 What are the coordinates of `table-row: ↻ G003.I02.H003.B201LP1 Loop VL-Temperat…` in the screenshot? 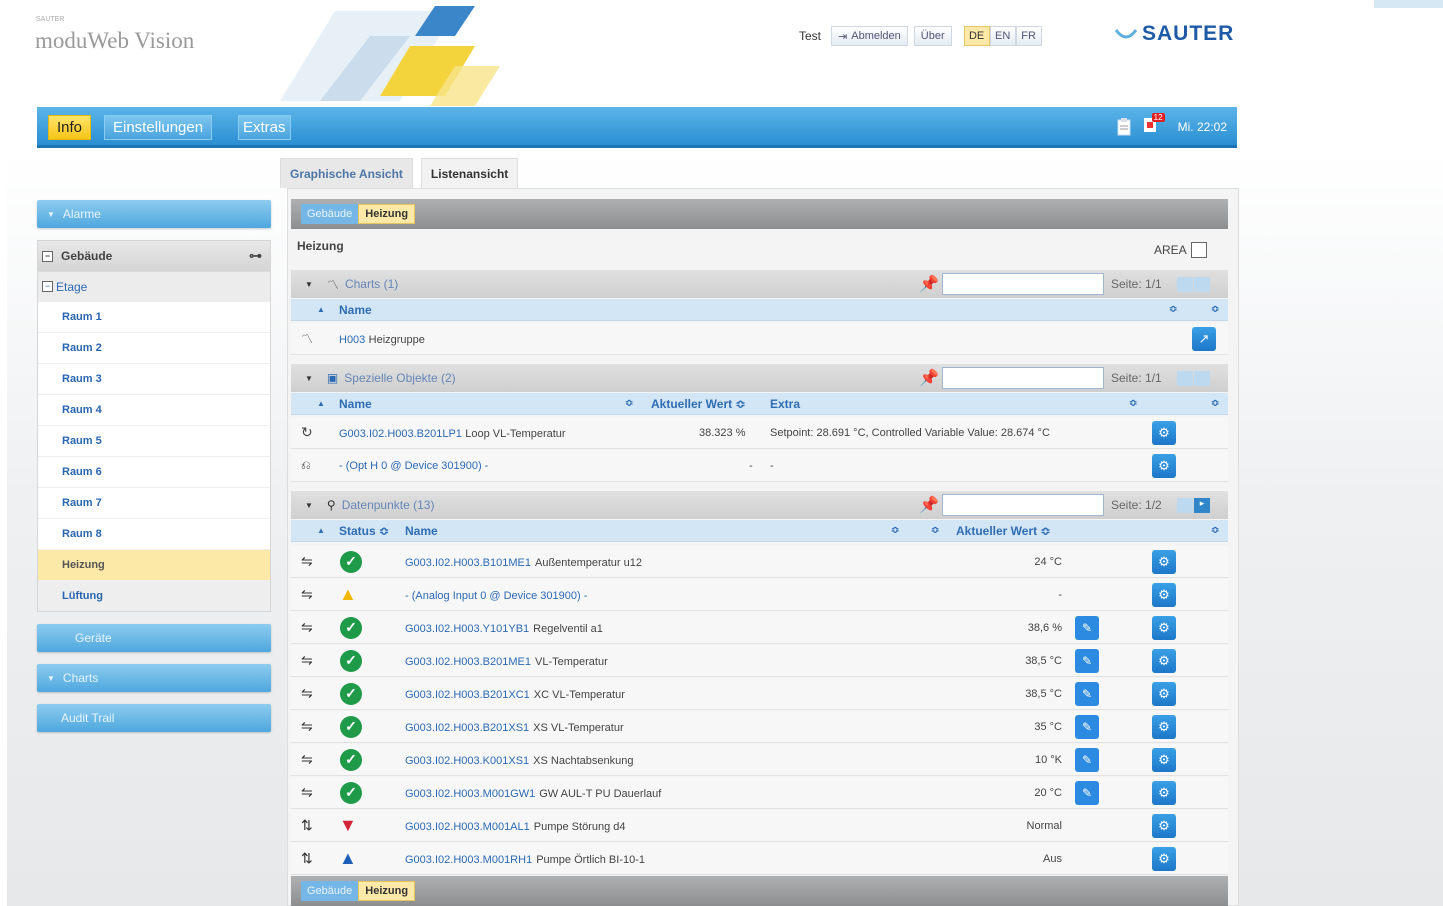 It's located at (759, 433).